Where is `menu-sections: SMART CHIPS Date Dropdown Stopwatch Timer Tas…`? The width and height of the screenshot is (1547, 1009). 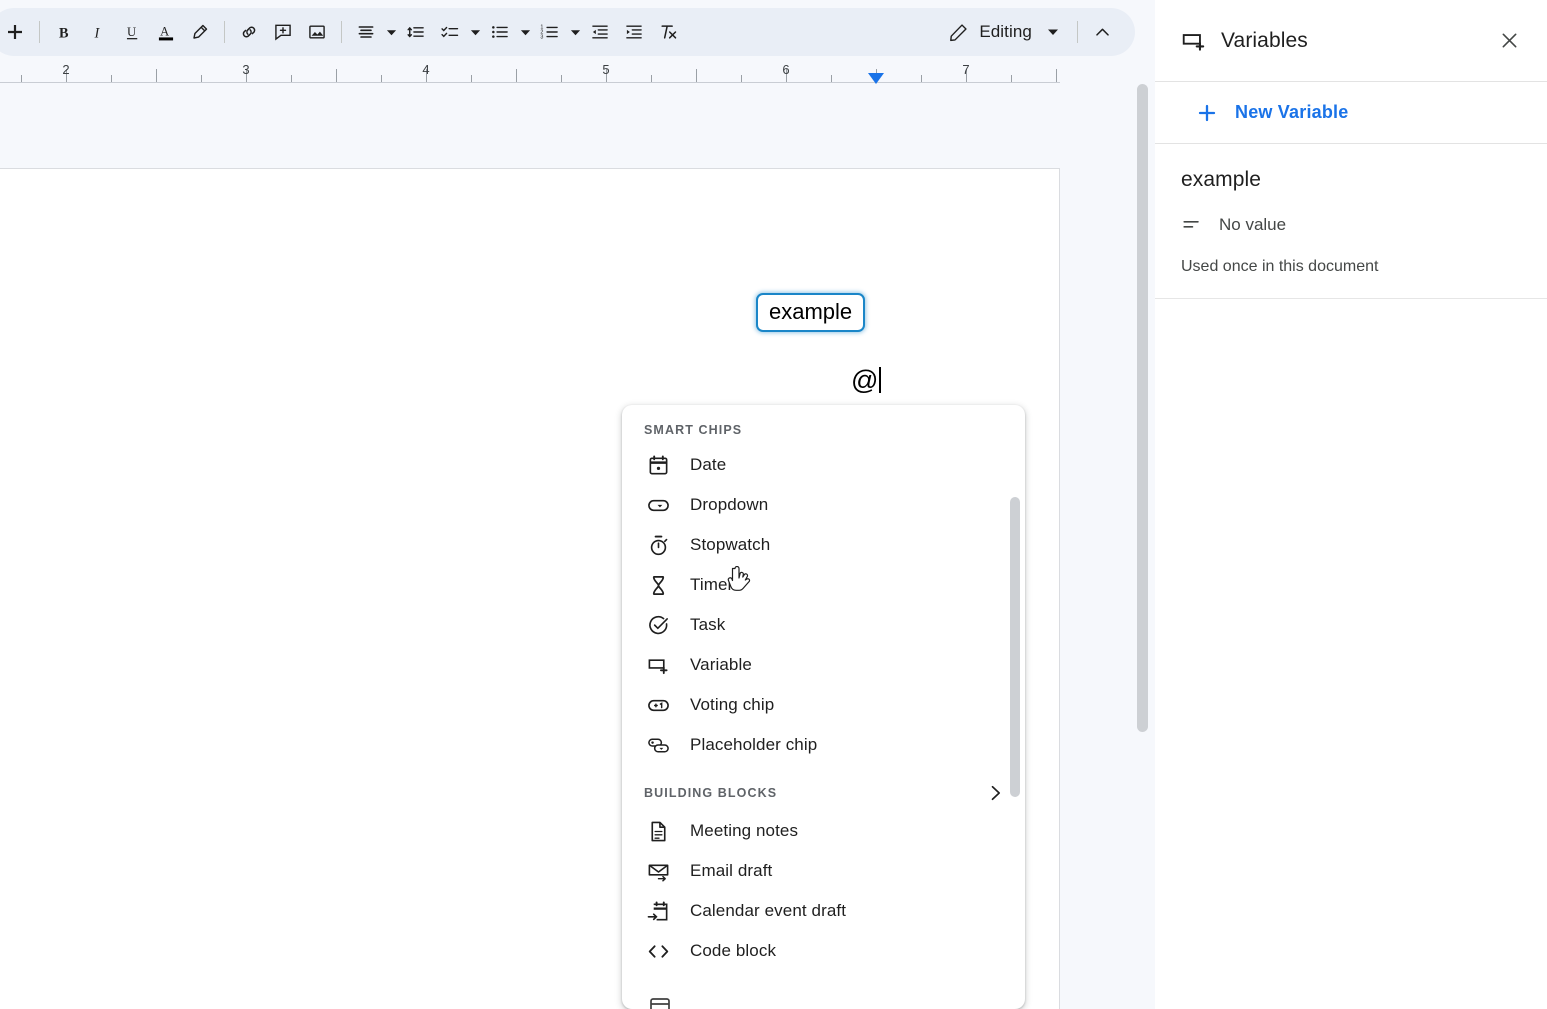 menu-sections: SMART CHIPS Date Dropdown Stopwatch Timer Tas… is located at coordinates (823, 688).